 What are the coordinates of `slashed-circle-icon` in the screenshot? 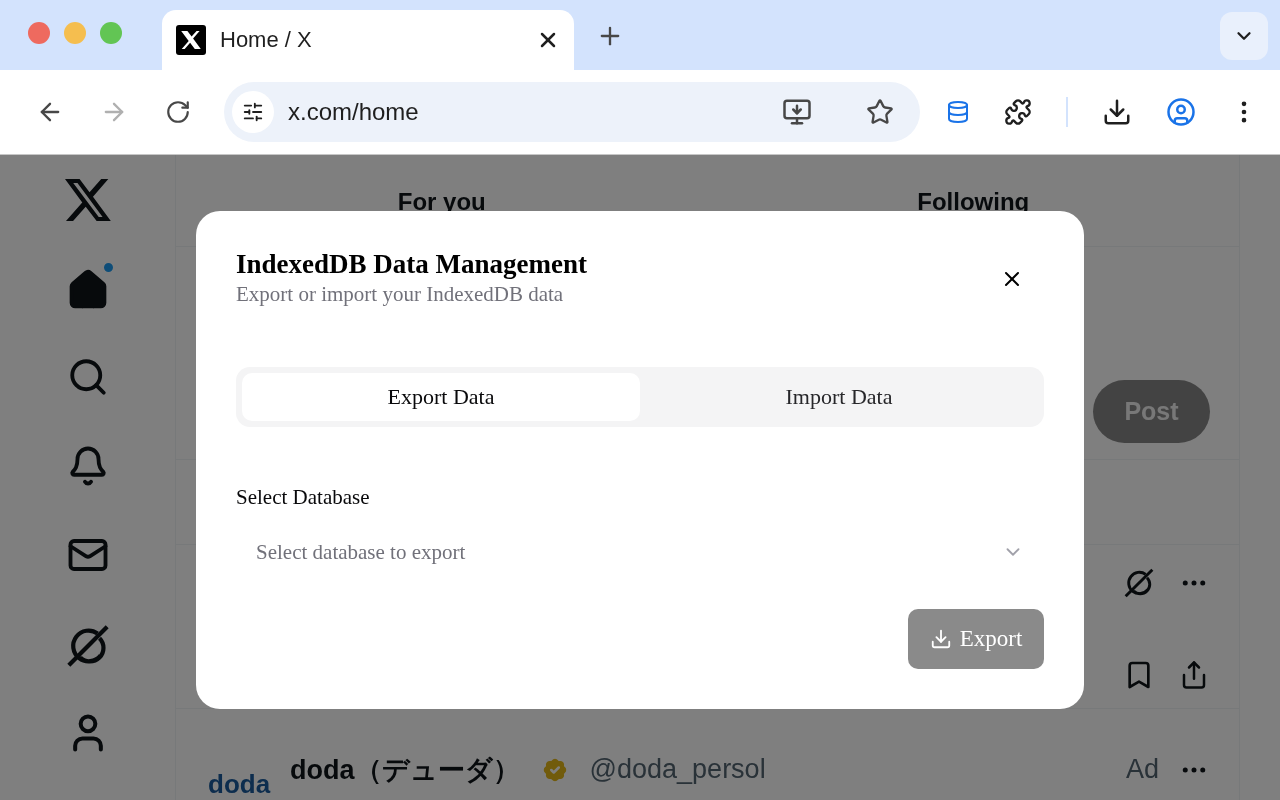 It's located at (1139, 582).